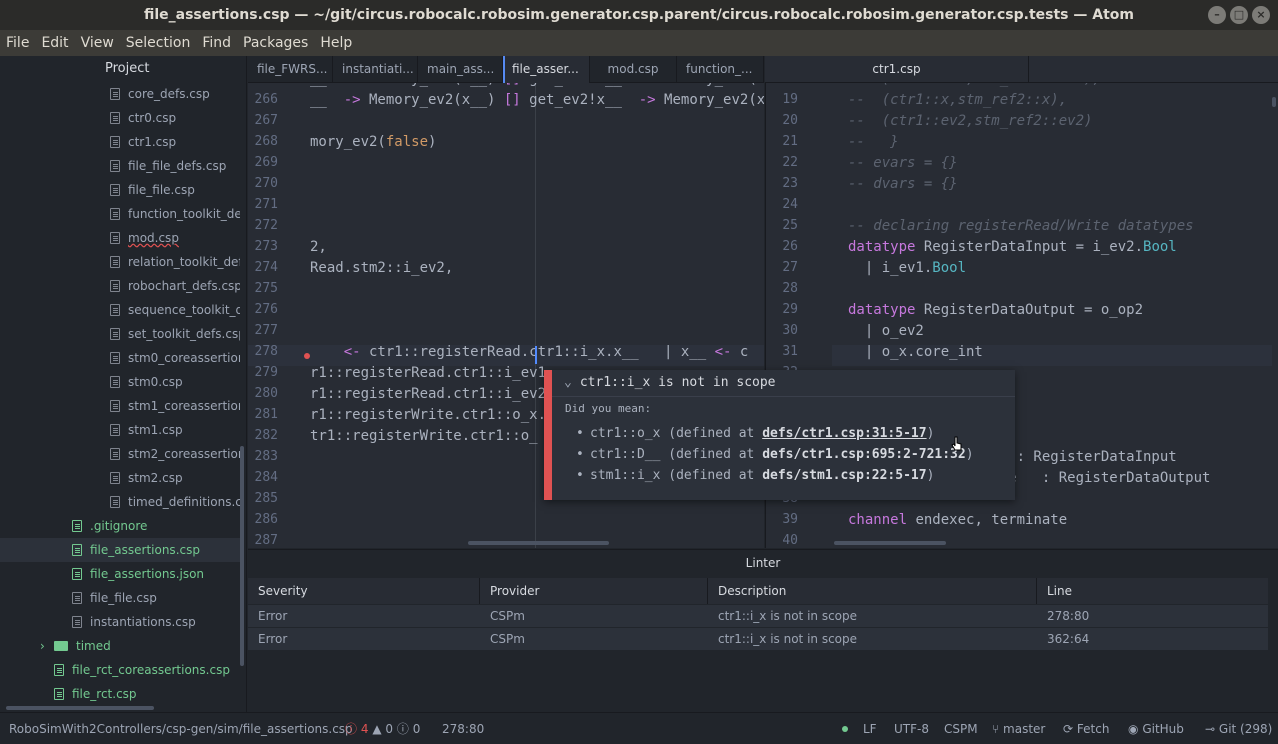 This screenshot has width=1278, height=744. What do you see at coordinates (140, 646) in the screenshot?
I see `tree-folder: › timed` at bounding box center [140, 646].